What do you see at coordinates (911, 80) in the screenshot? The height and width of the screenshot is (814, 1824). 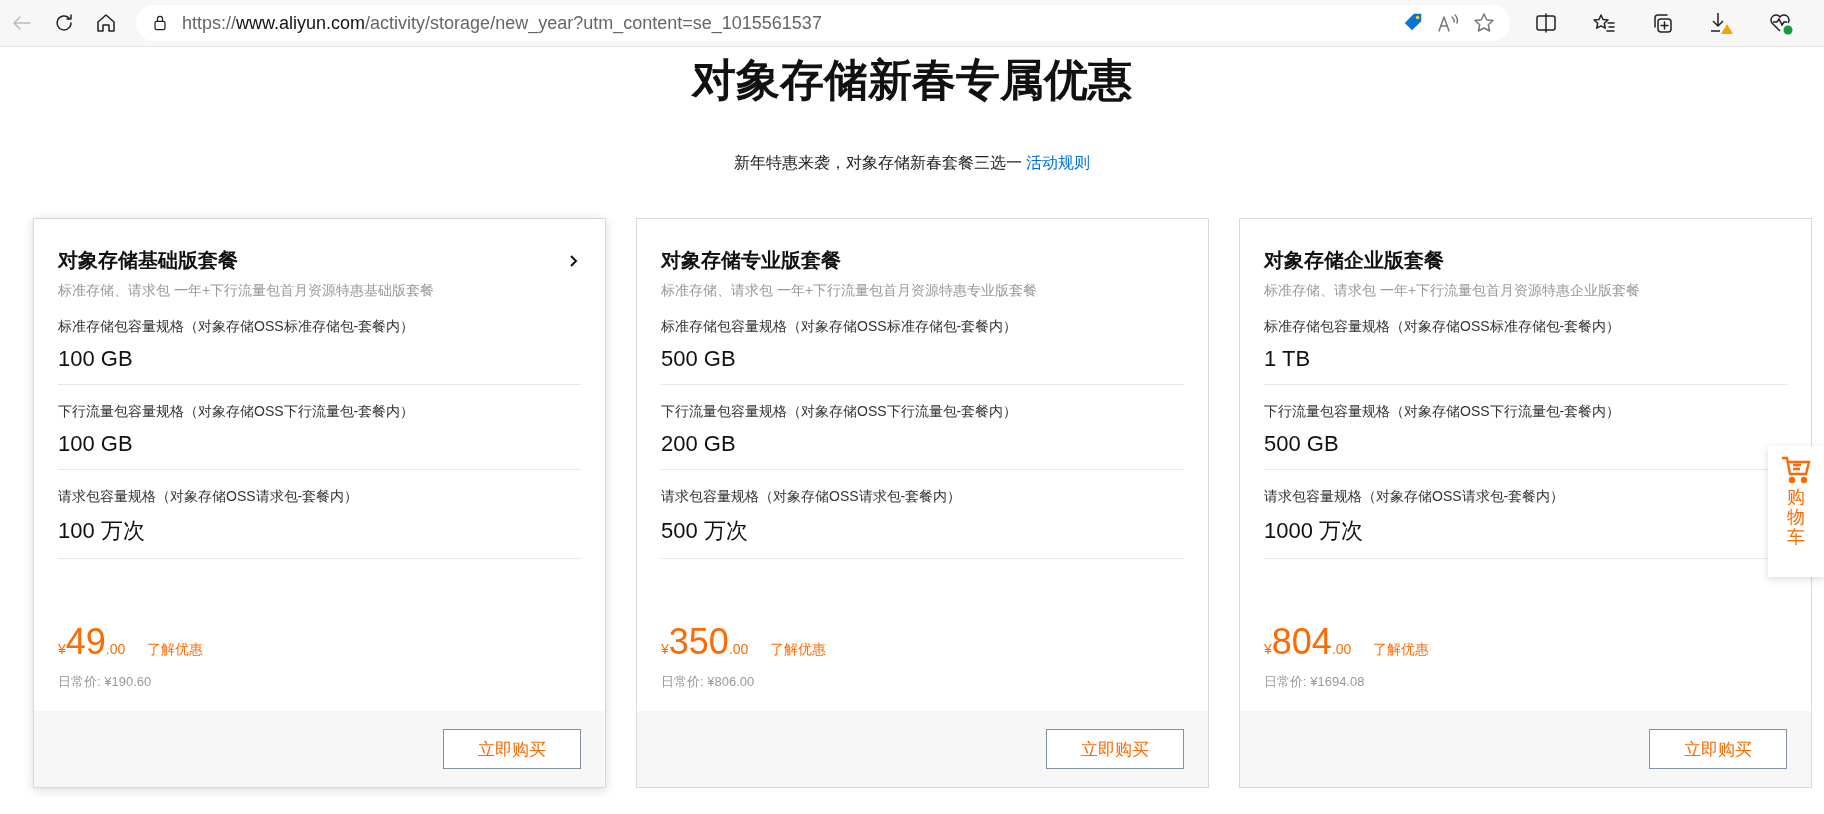 I see `page-title: 对象存储新春专属优惠` at bounding box center [911, 80].